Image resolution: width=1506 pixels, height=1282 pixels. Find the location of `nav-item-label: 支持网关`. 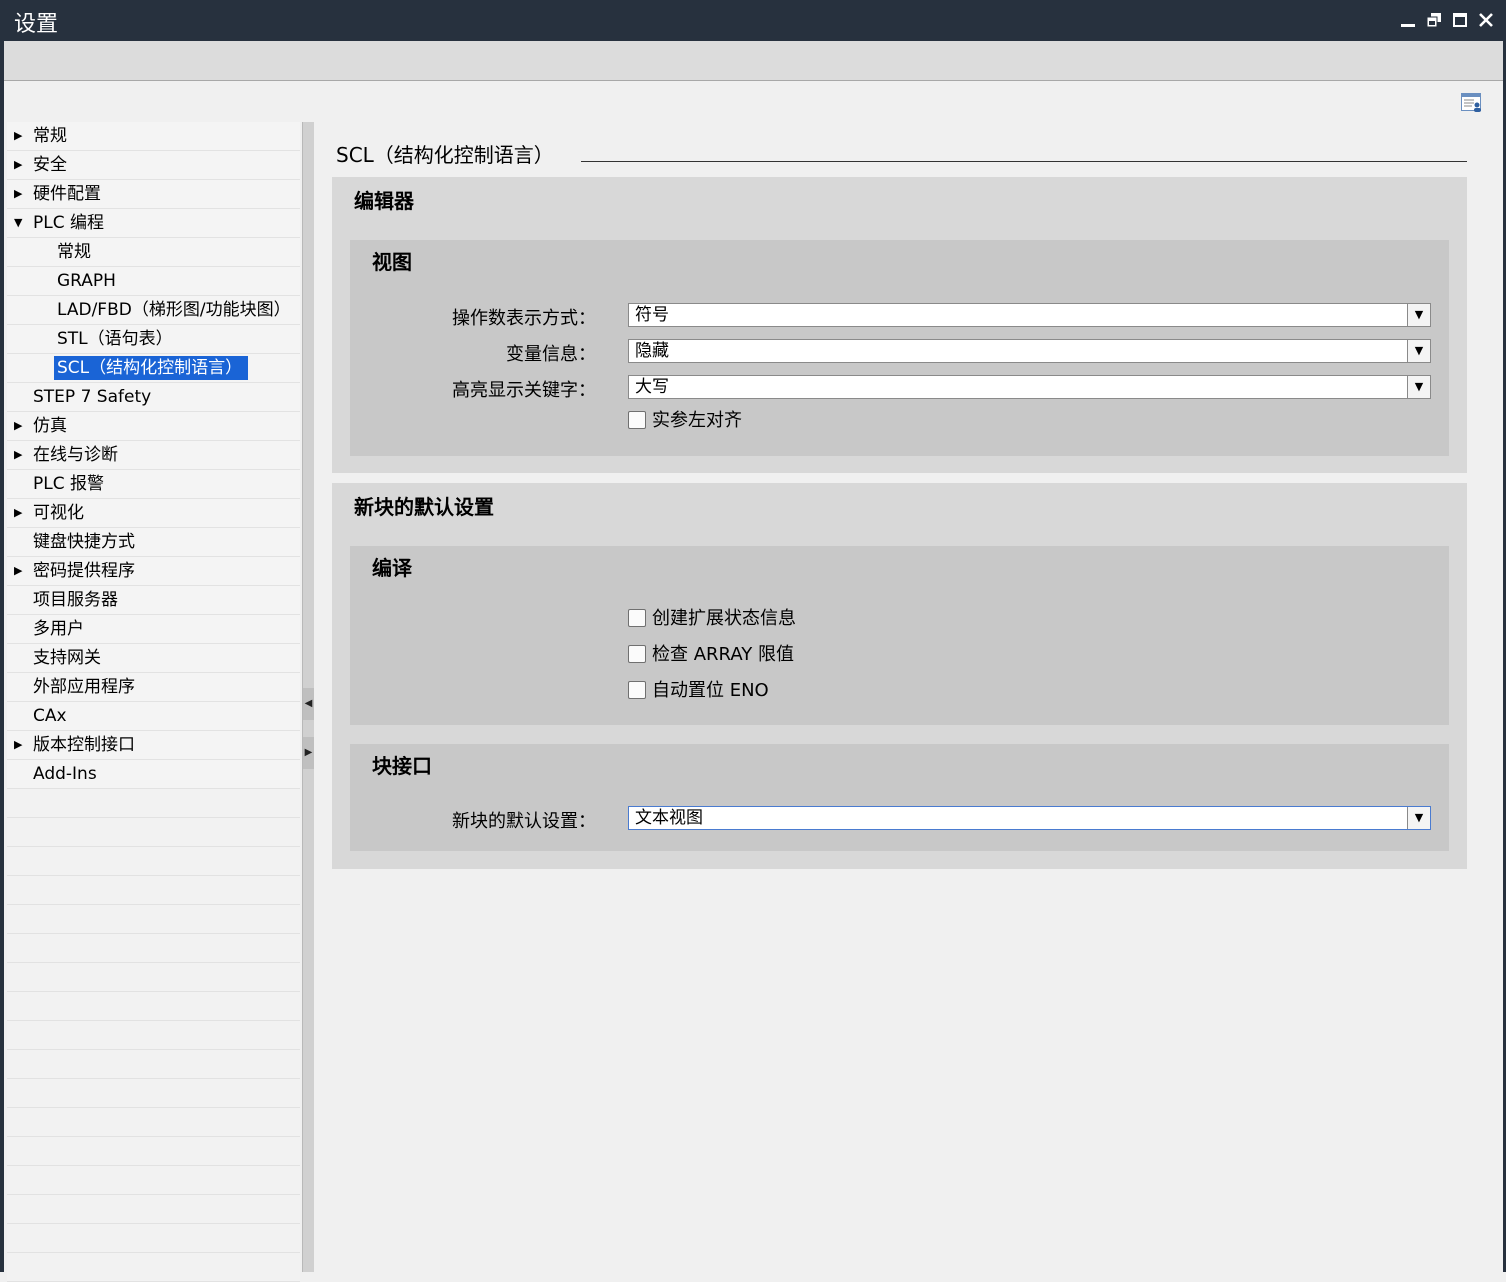

nav-item-label: 支持网关 is located at coordinates (67, 658).